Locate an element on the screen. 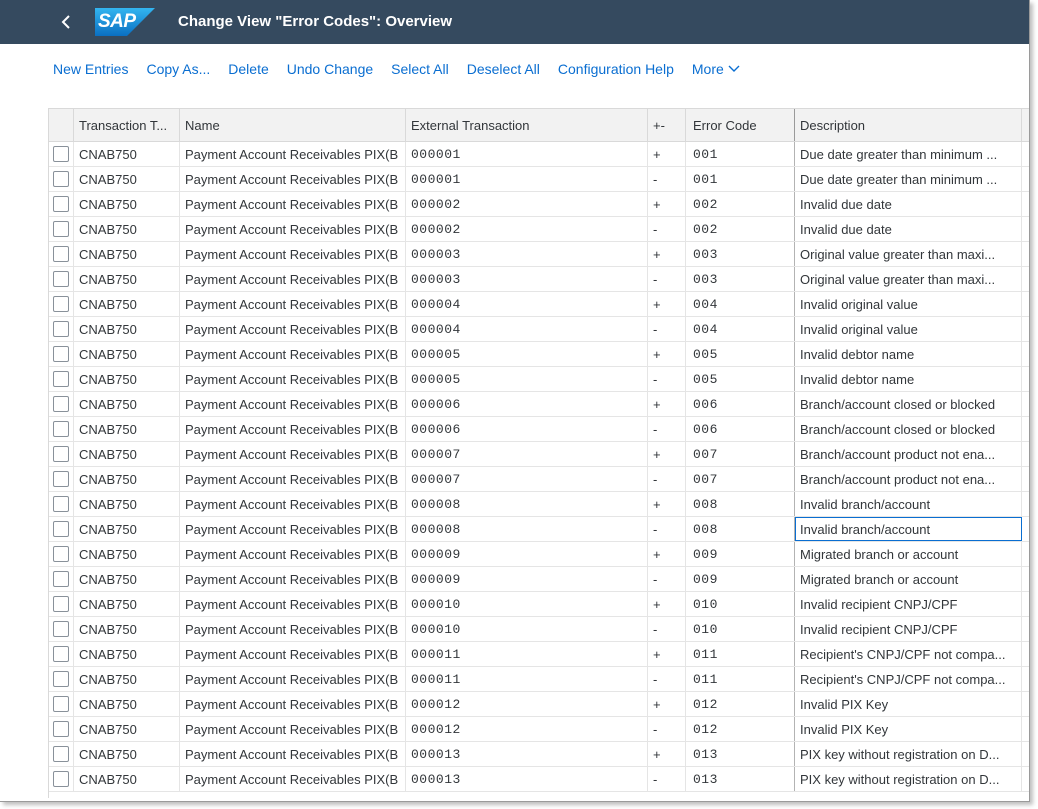 The height and width of the screenshot is (809, 1038). delete-button: Delete is located at coordinates (248, 69).